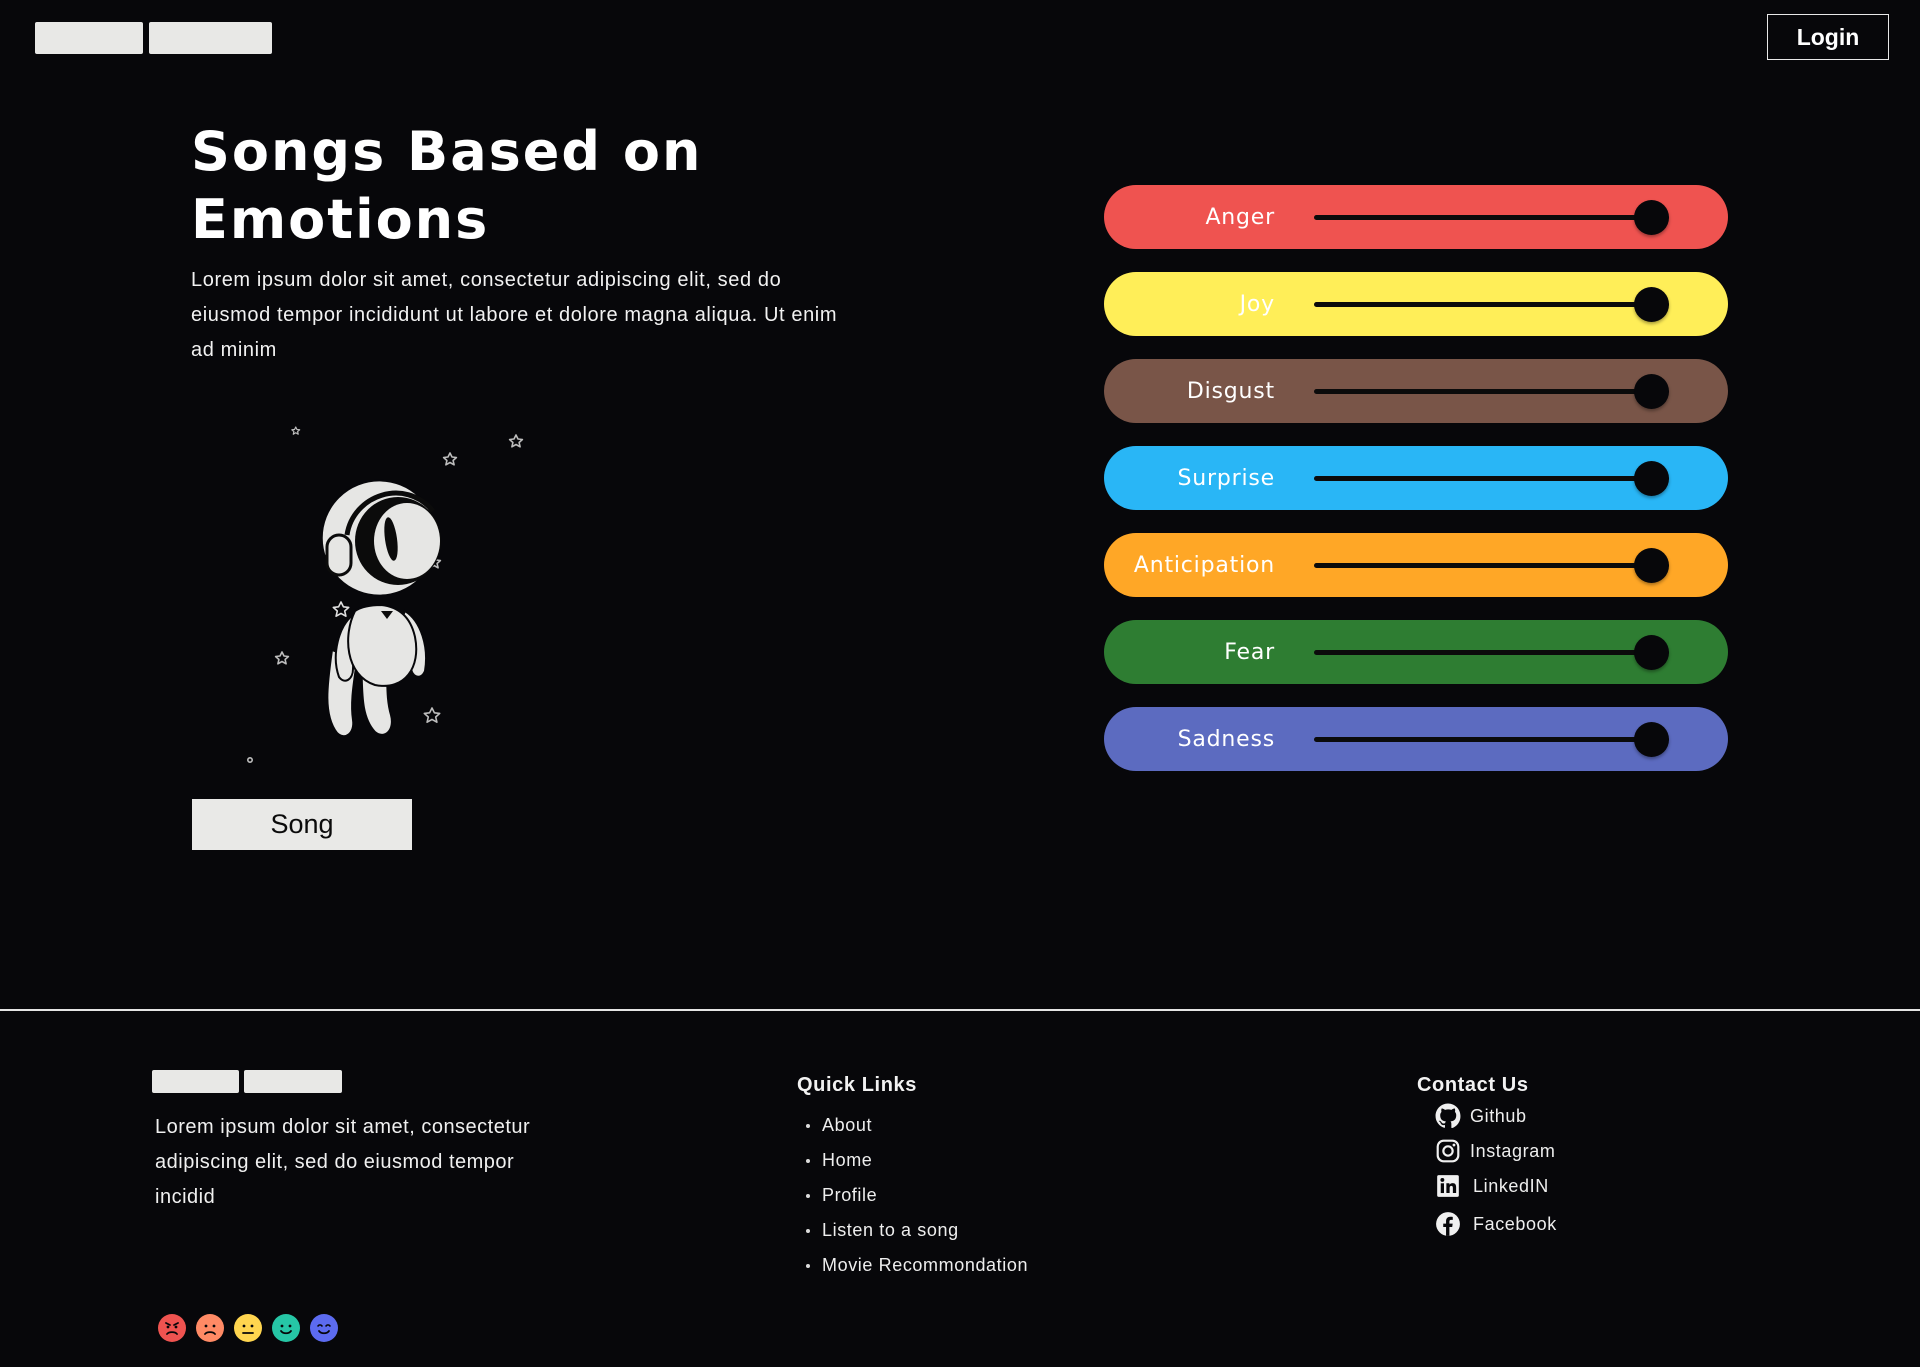  Describe the element at coordinates (917, 1160) in the screenshot. I see `quick-link-home: Home` at that location.